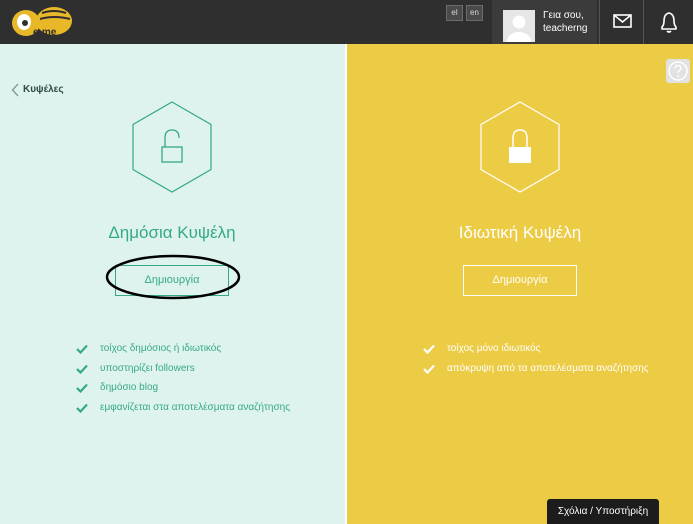 This screenshot has width=693, height=524. What do you see at coordinates (161, 348) in the screenshot?
I see `feature-text: τοίχος δημόσιος ή ιδιωτικός` at bounding box center [161, 348].